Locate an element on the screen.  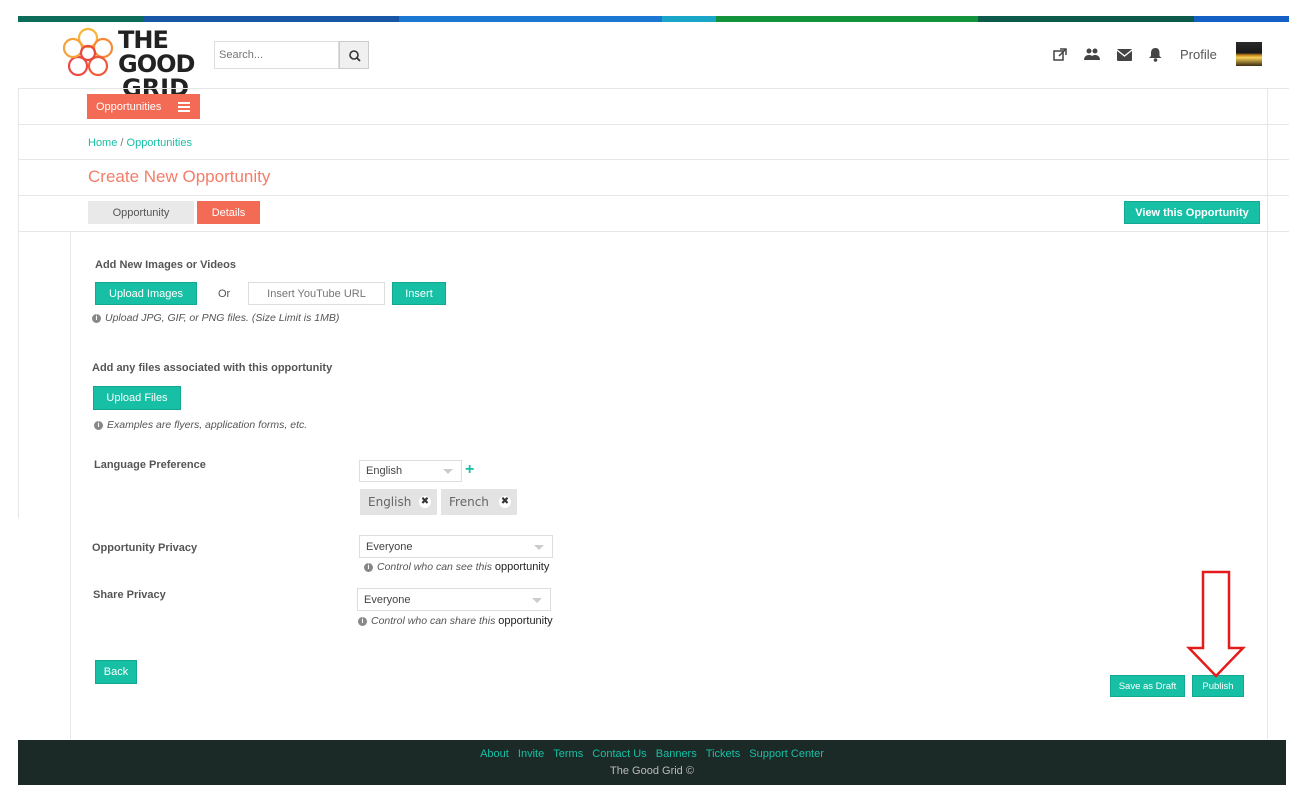
logo: THE GOOD GRID is located at coordinates (130, 63).